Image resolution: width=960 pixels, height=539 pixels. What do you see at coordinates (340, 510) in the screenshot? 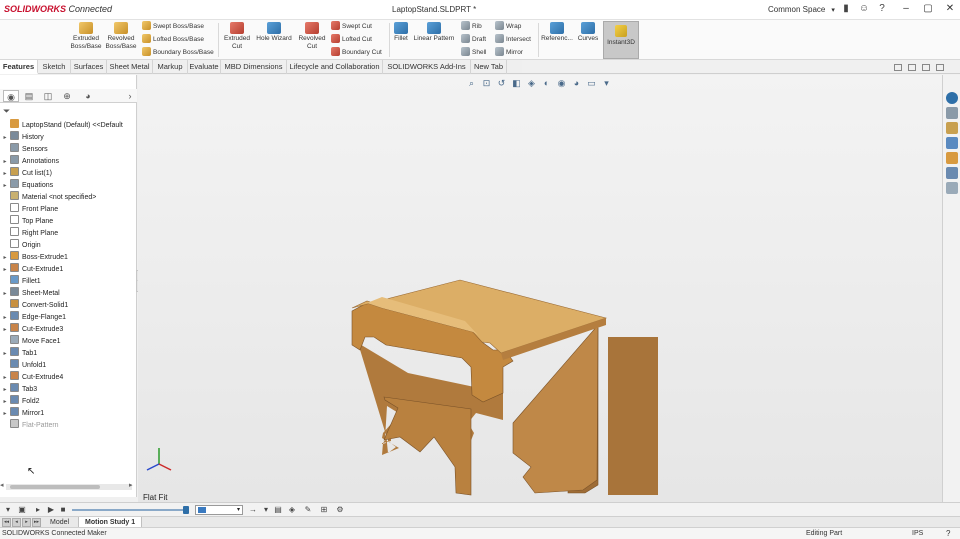
I see `motion-settings-icon: ⚙` at bounding box center [340, 510].